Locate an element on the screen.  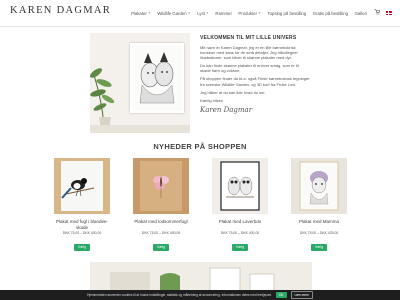
product-name: Plakat med lodsommerfugl is located at coordinates (161, 224).